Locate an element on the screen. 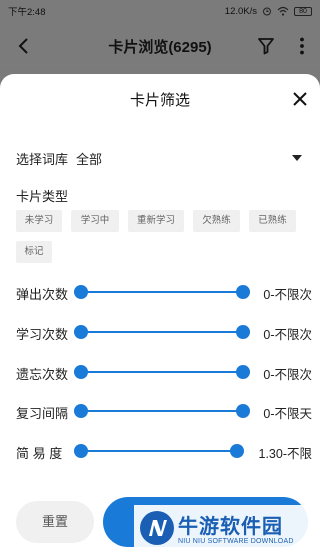 This screenshot has width=320, height=555. status-time: 下午2:48 is located at coordinates (27, 12).